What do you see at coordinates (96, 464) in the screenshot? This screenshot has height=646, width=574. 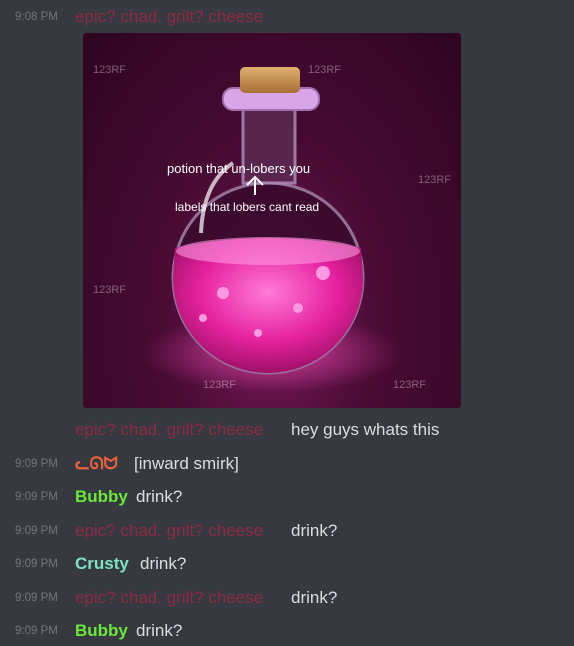 I see `author-name: ᓚᘏᗢ` at bounding box center [96, 464].